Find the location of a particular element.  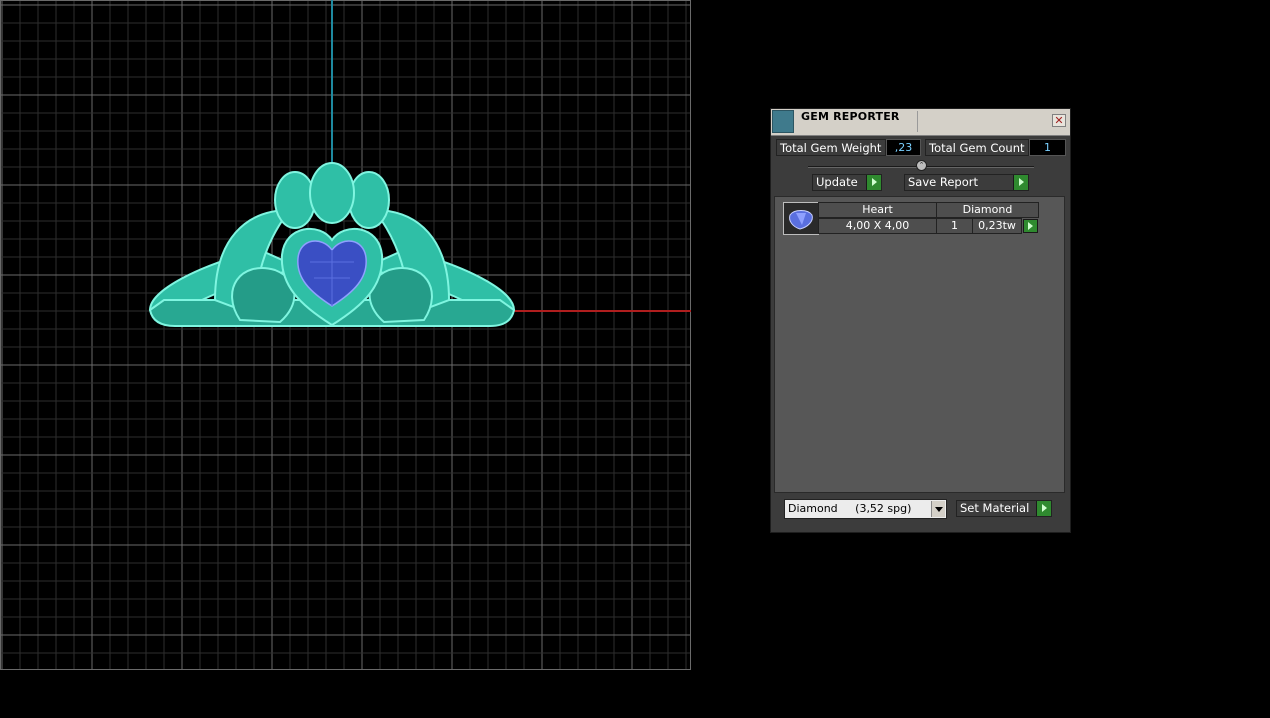

gem-size-cell: 4,00 X 4,00 is located at coordinates (877, 226).